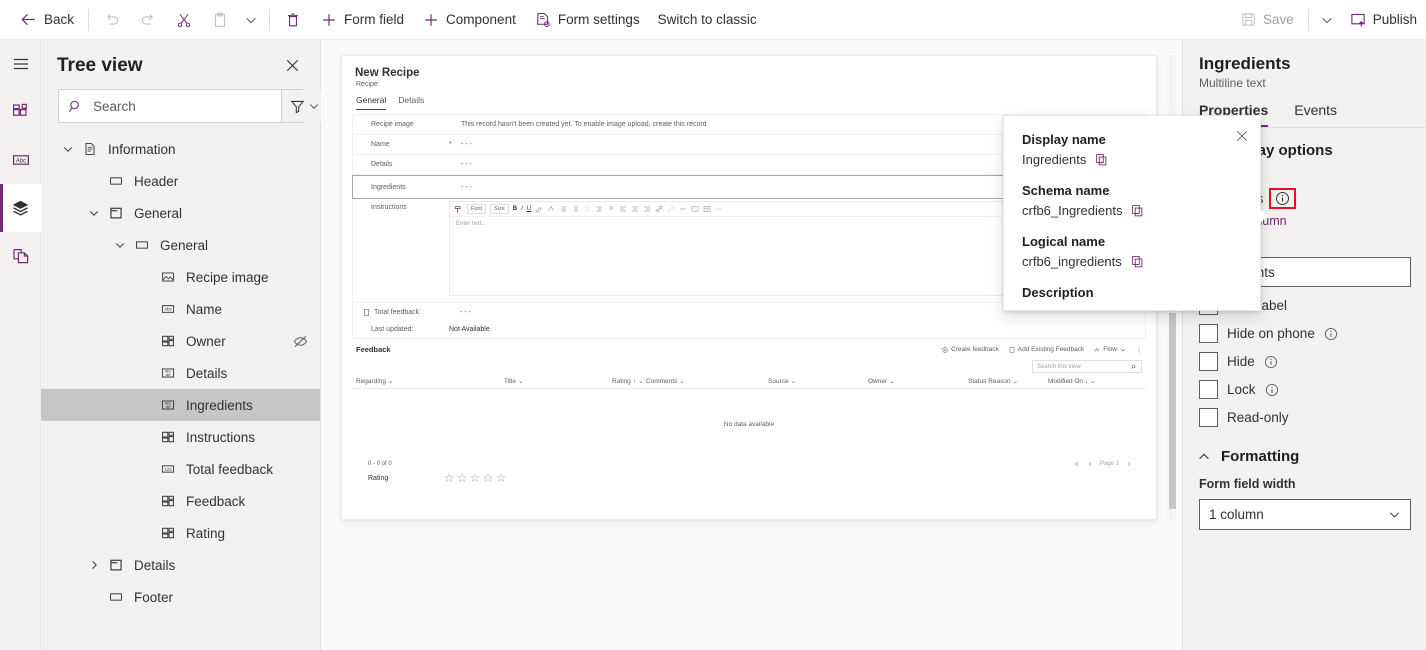  Describe the element at coordinates (20, 256) in the screenshot. I see `rail-item-copy-pages` at that location.